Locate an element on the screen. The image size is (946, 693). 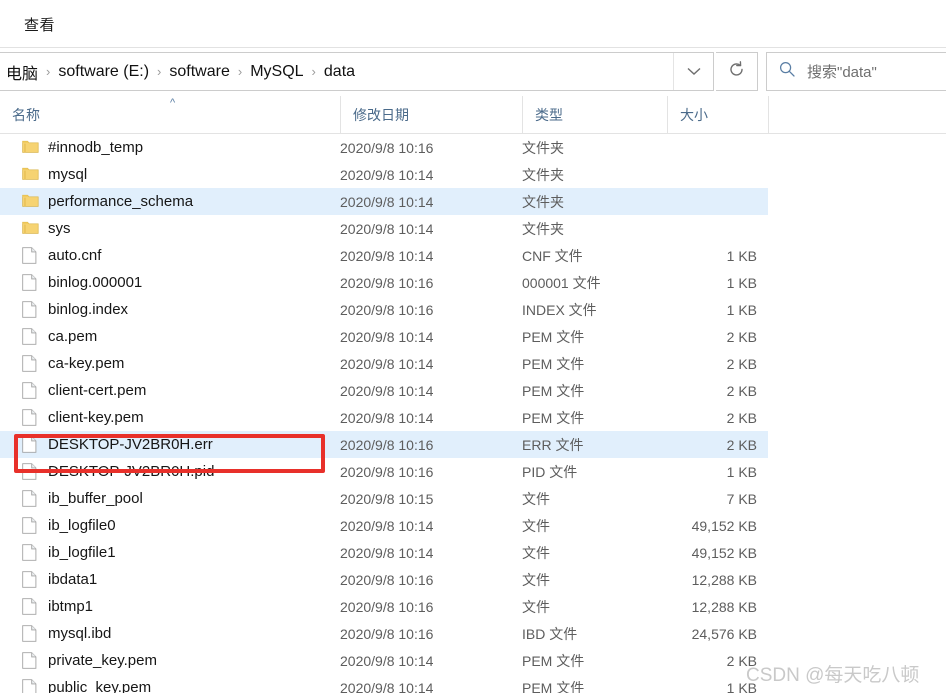
cell-size: 1 KB is located at coordinates (741, 471).